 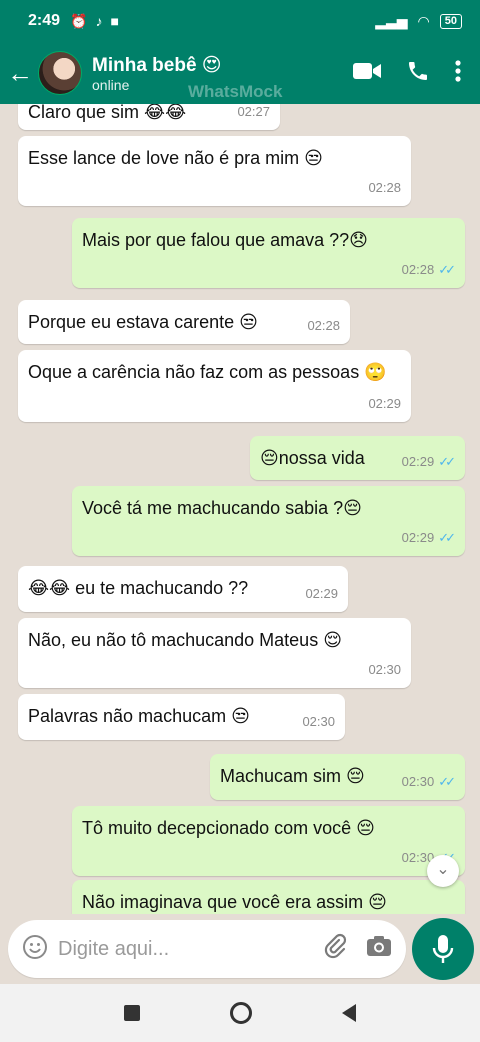 What do you see at coordinates (379, 949) in the screenshot?
I see `camera-icon` at bounding box center [379, 949].